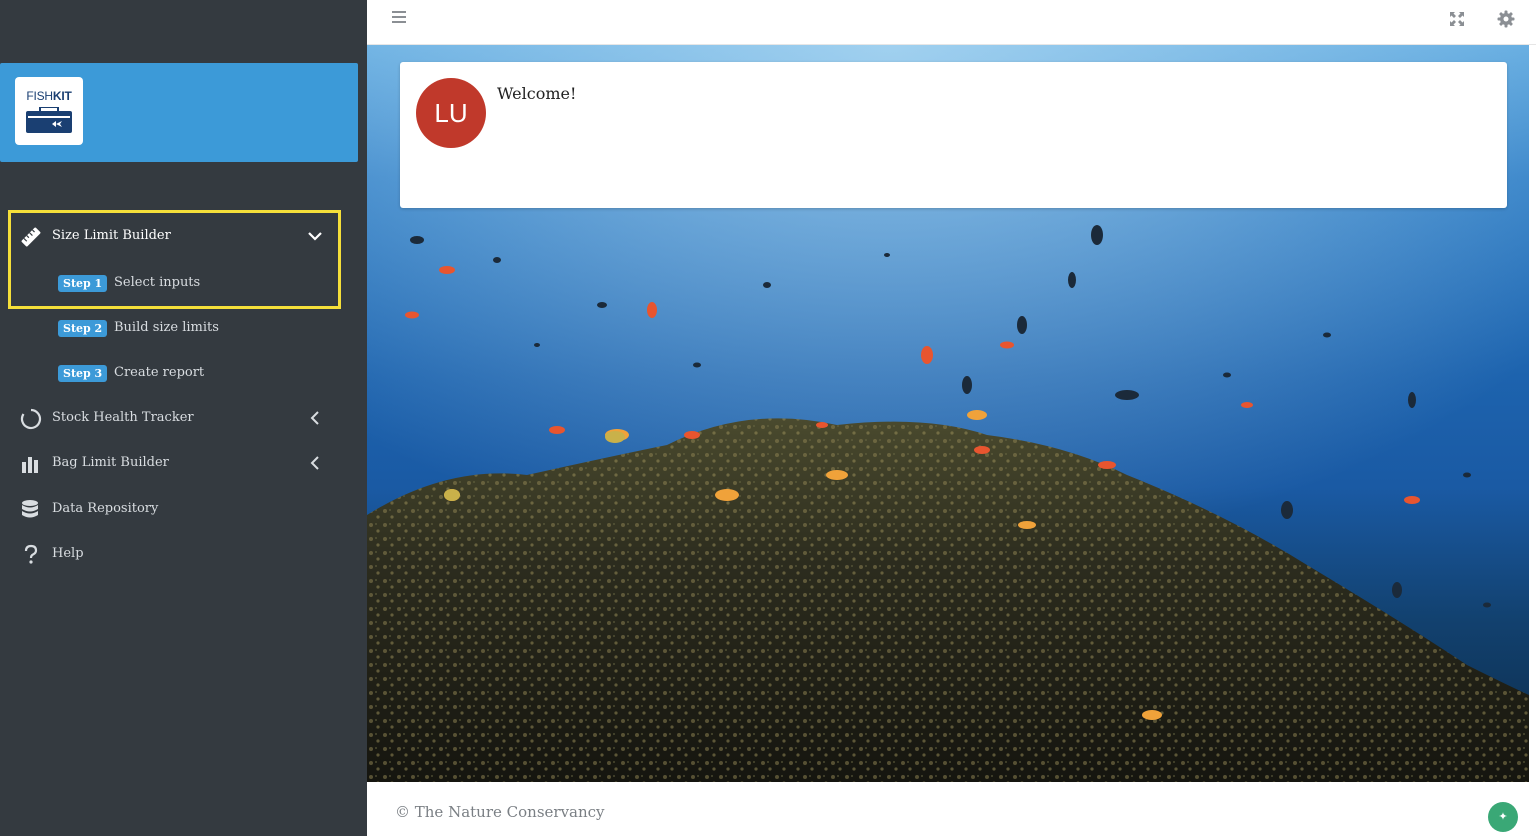  What do you see at coordinates (110, 462) in the screenshot?
I see `sidebar-item-label: Bag Limit Builder` at bounding box center [110, 462].